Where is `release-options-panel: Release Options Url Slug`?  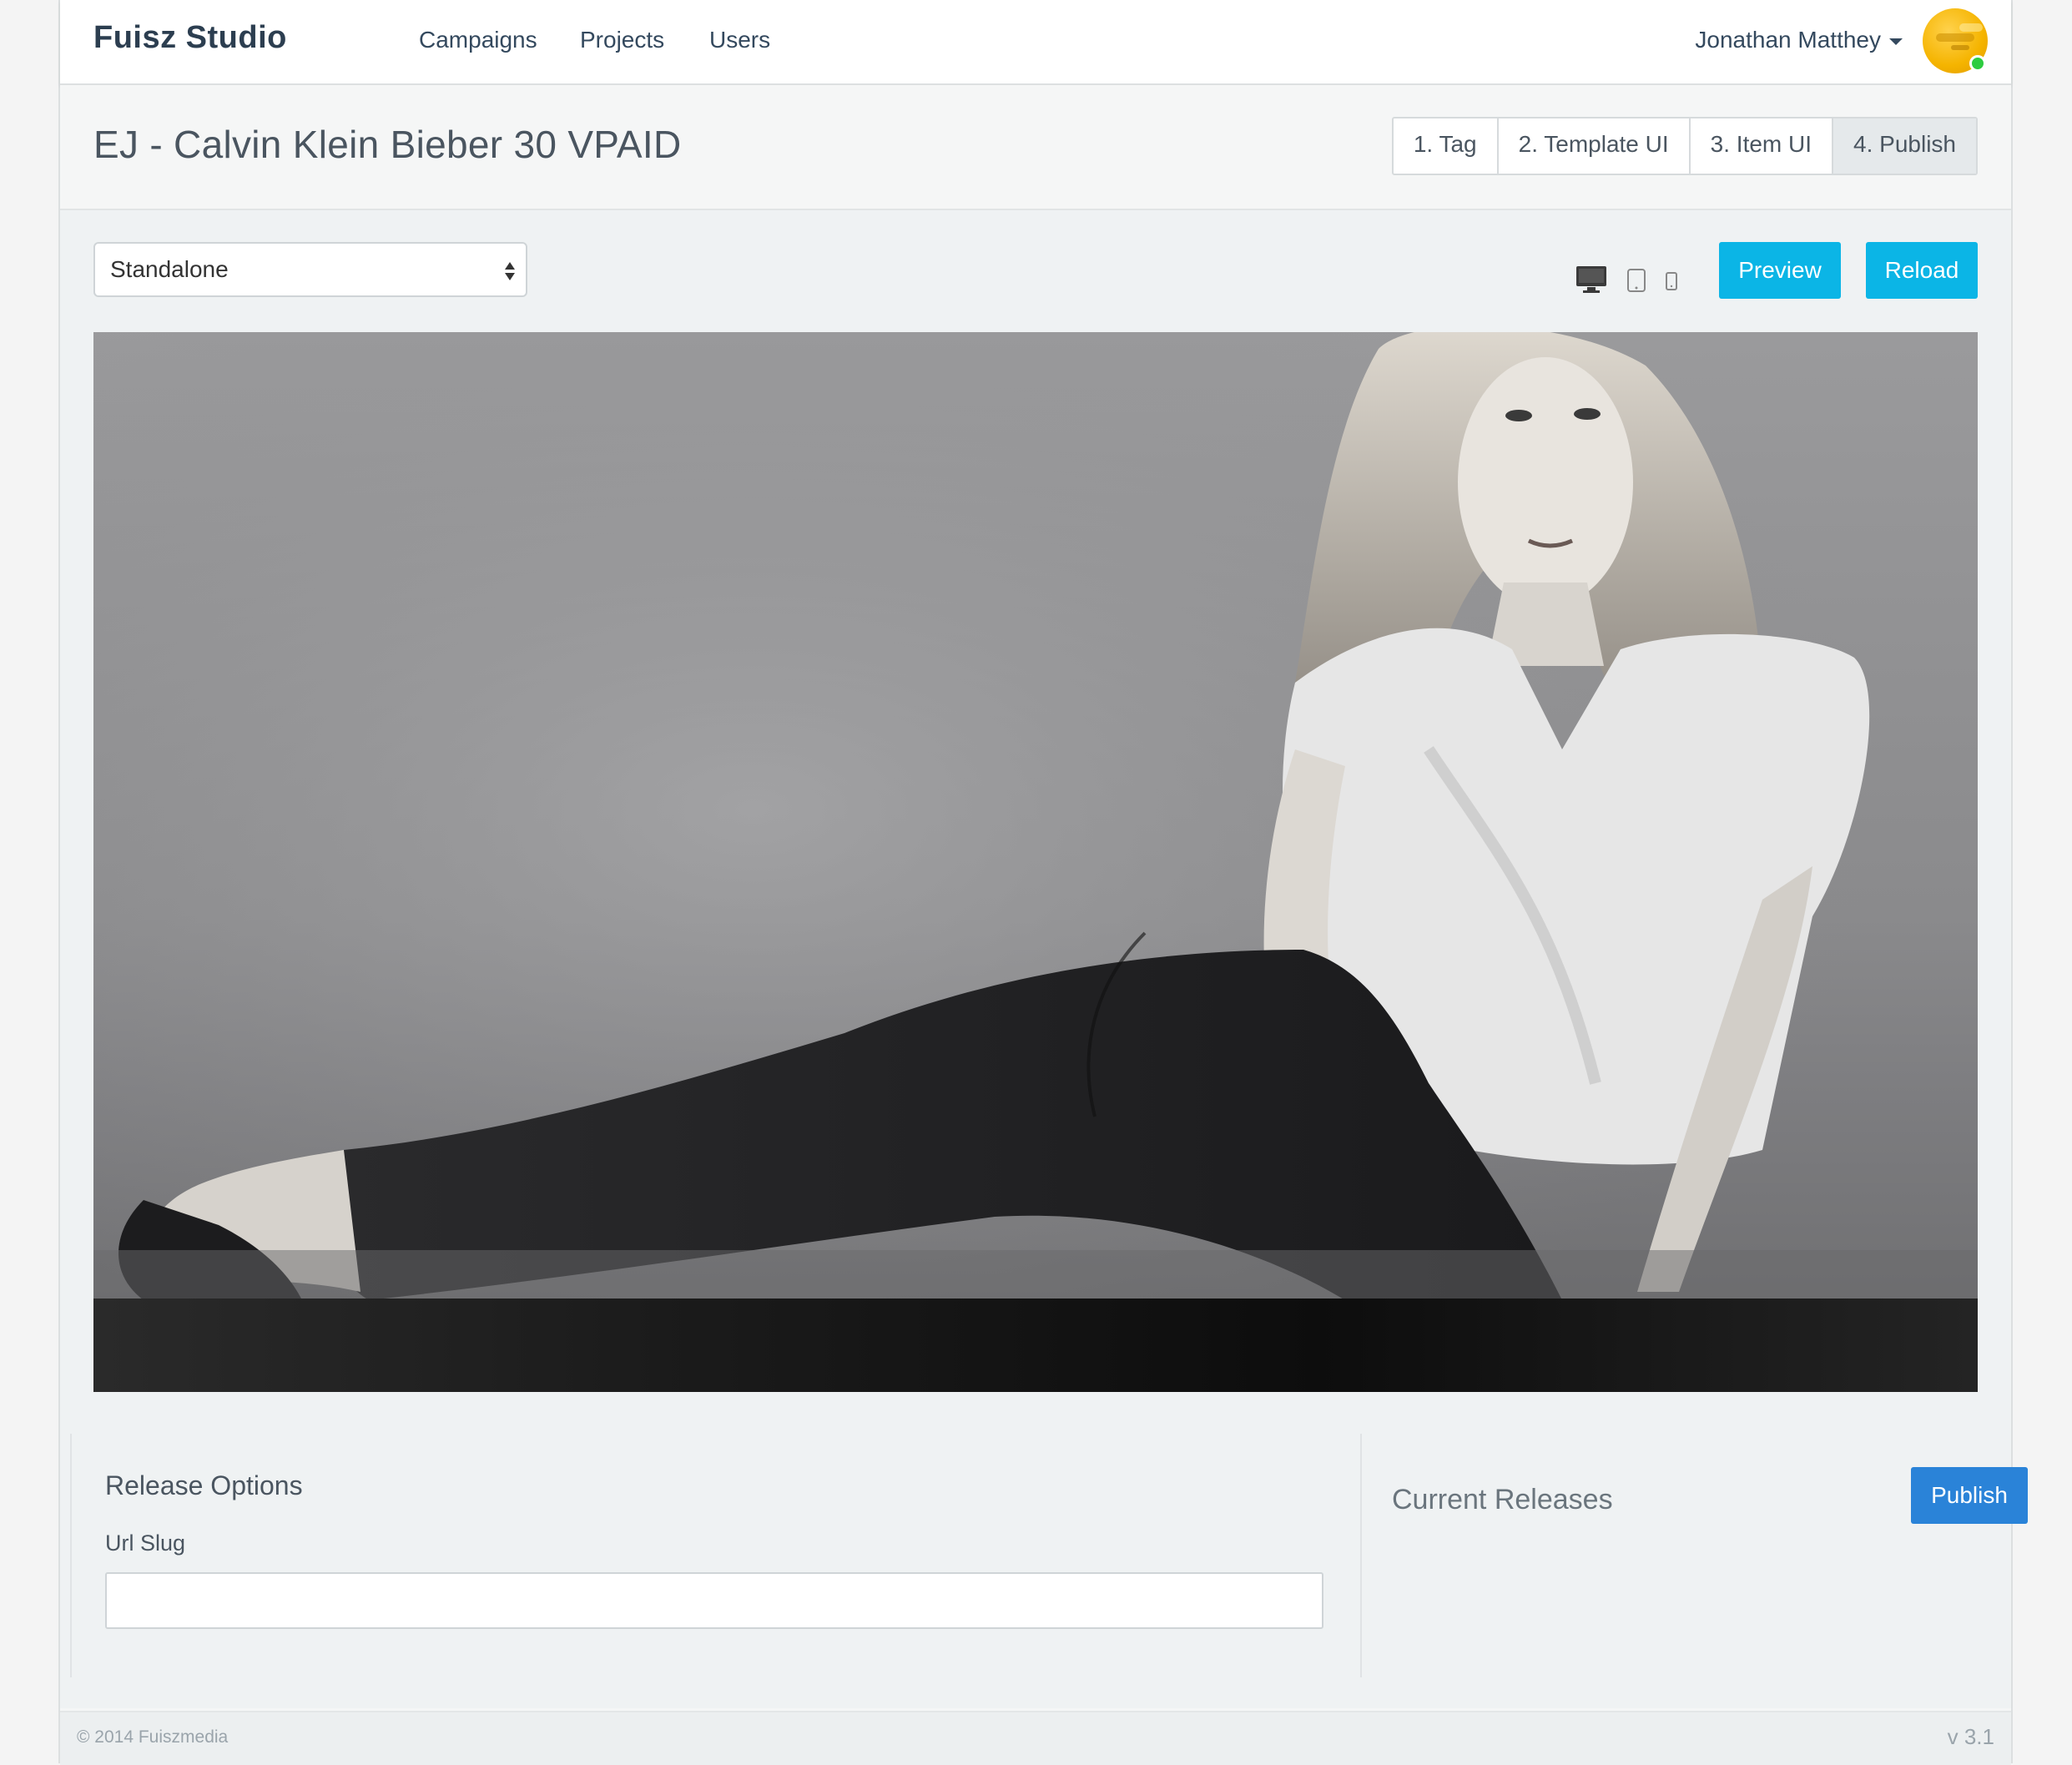 release-options-panel: Release Options Url Slug is located at coordinates (716, 1555).